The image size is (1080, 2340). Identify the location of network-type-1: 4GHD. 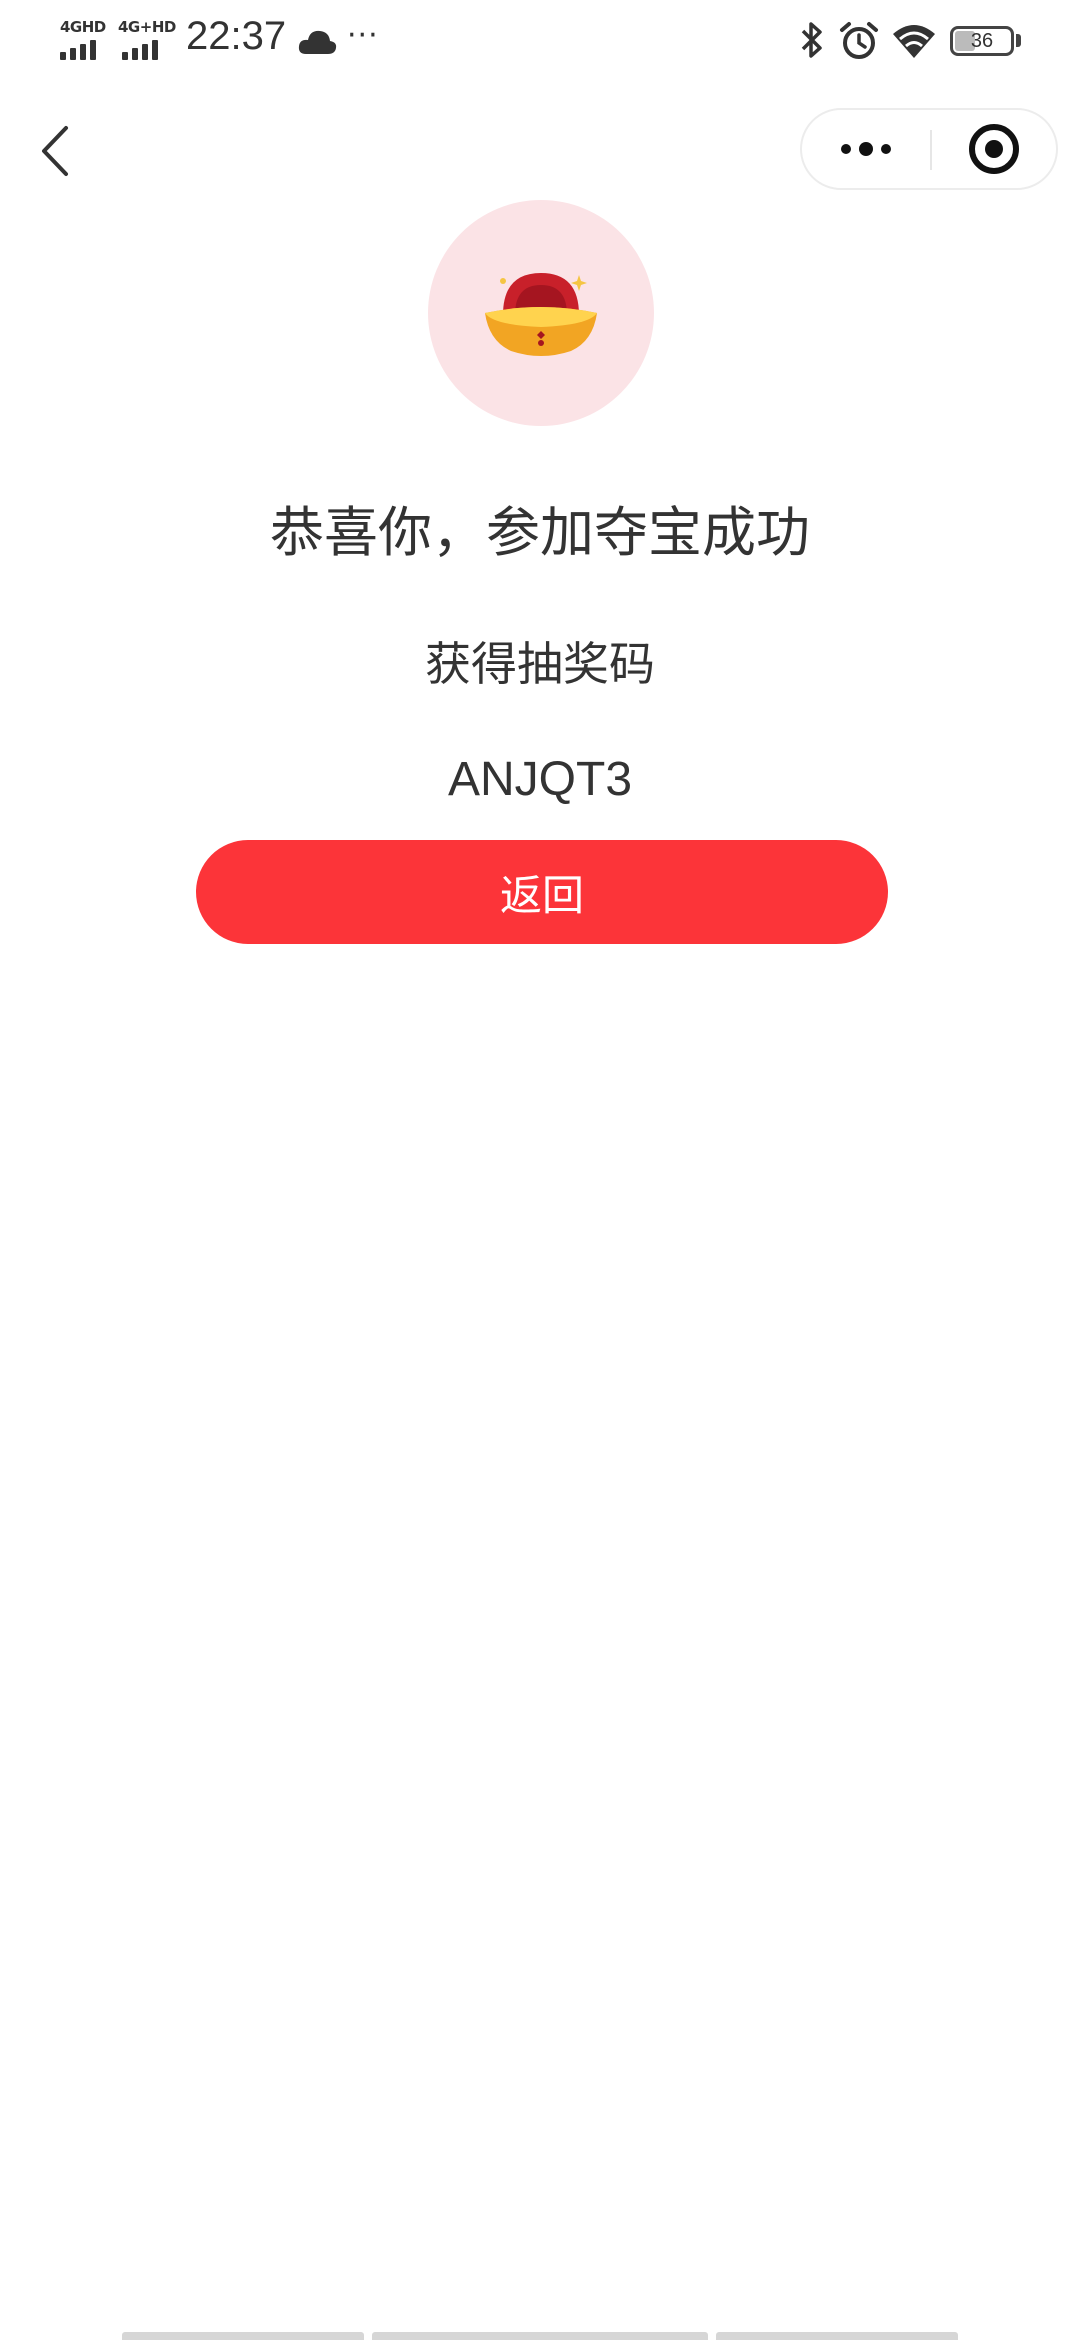
(83, 27).